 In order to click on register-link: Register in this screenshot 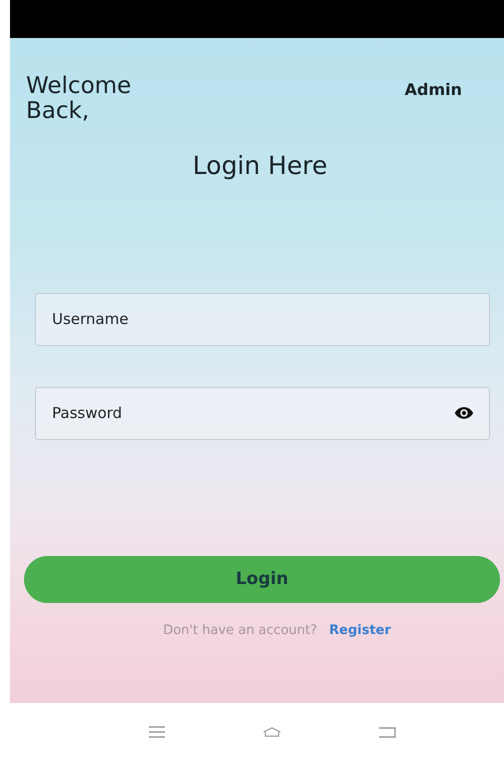, I will do `click(360, 630)`.